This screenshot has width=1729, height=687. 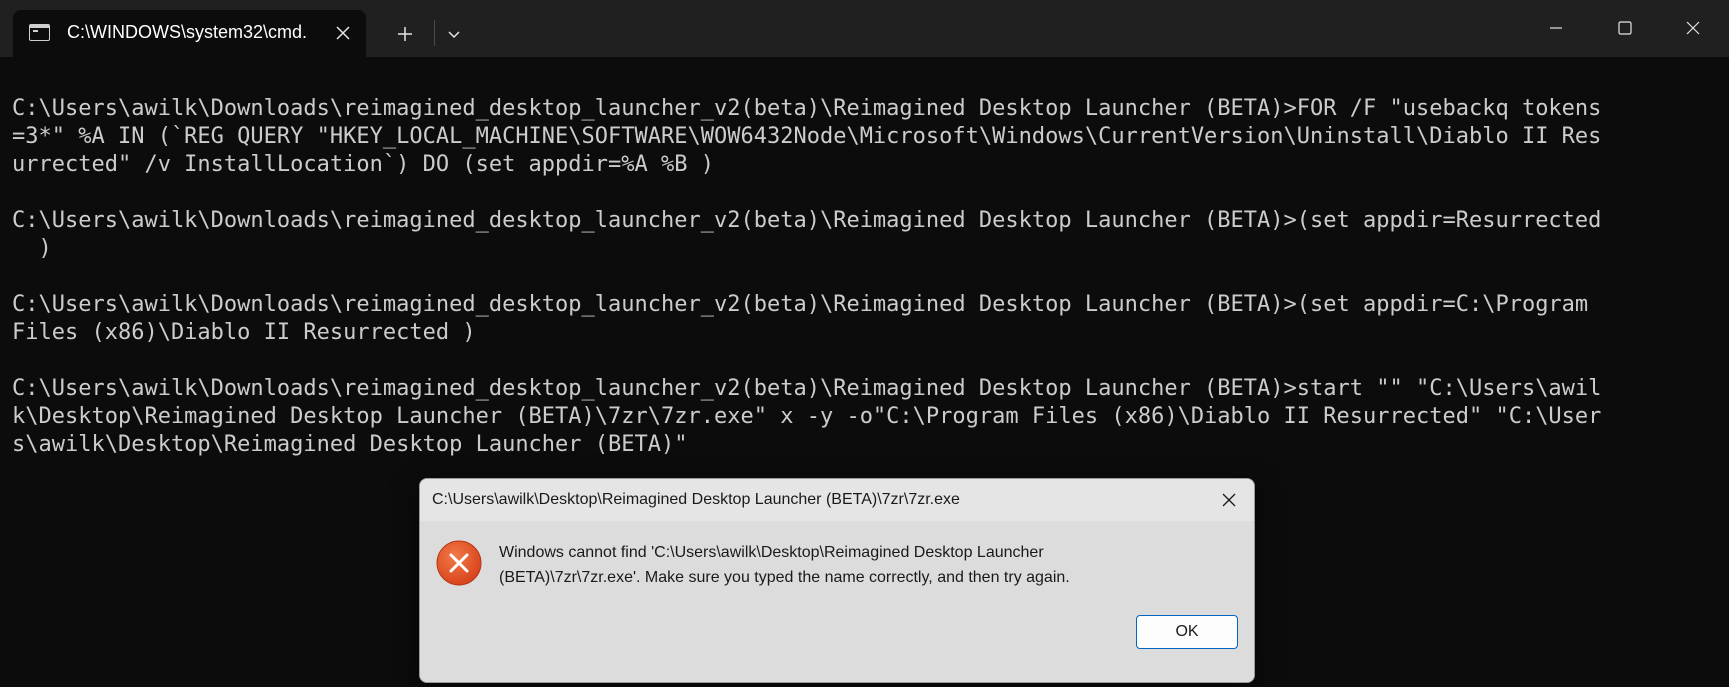 What do you see at coordinates (459, 563) in the screenshot?
I see `error-icon` at bounding box center [459, 563].